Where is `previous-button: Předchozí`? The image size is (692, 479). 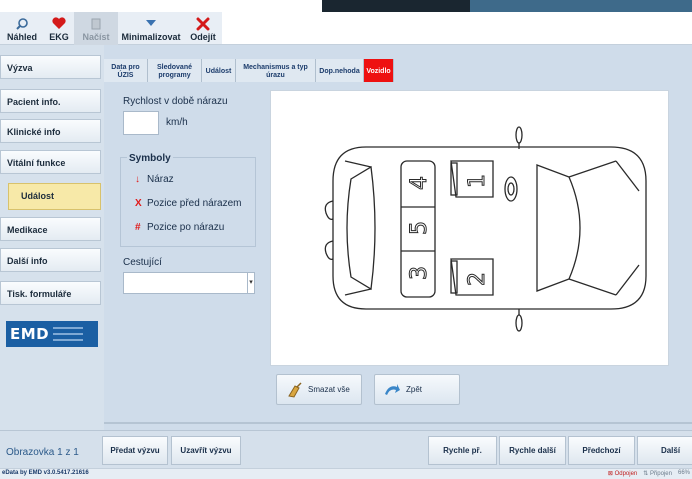
previous-button: Předchozí is located at coordinates (601, 450).